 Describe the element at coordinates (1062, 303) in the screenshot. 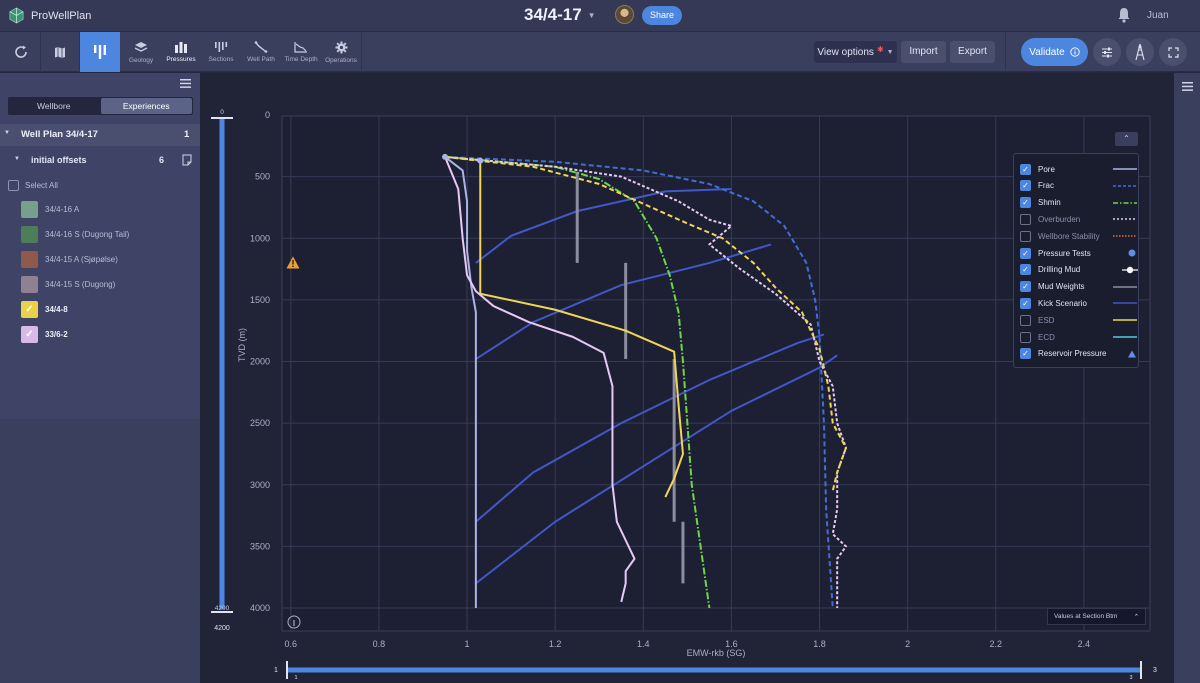

I see `legend-label: Kick Scenario` at that location.